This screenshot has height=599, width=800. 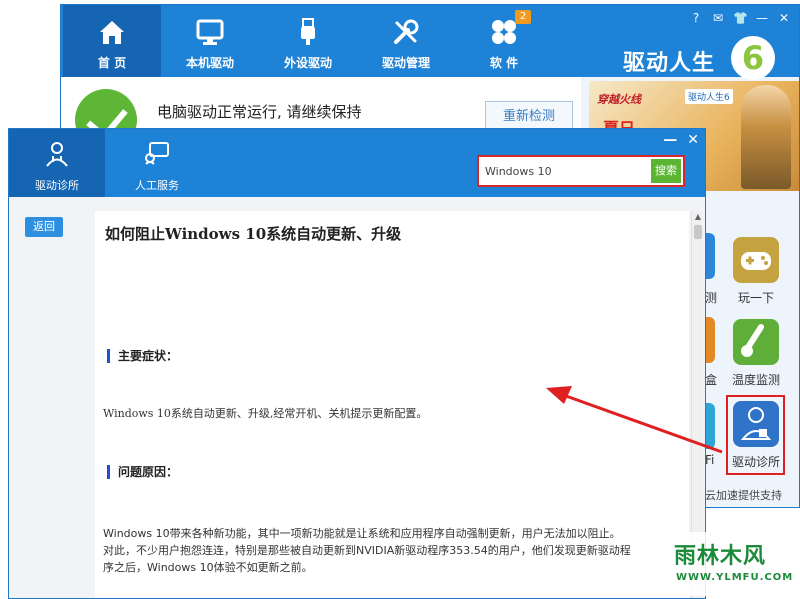 I want to click on watermark-logo: 雨林木风 WWW.YLMFU.COM, so click(x=732, y=564).